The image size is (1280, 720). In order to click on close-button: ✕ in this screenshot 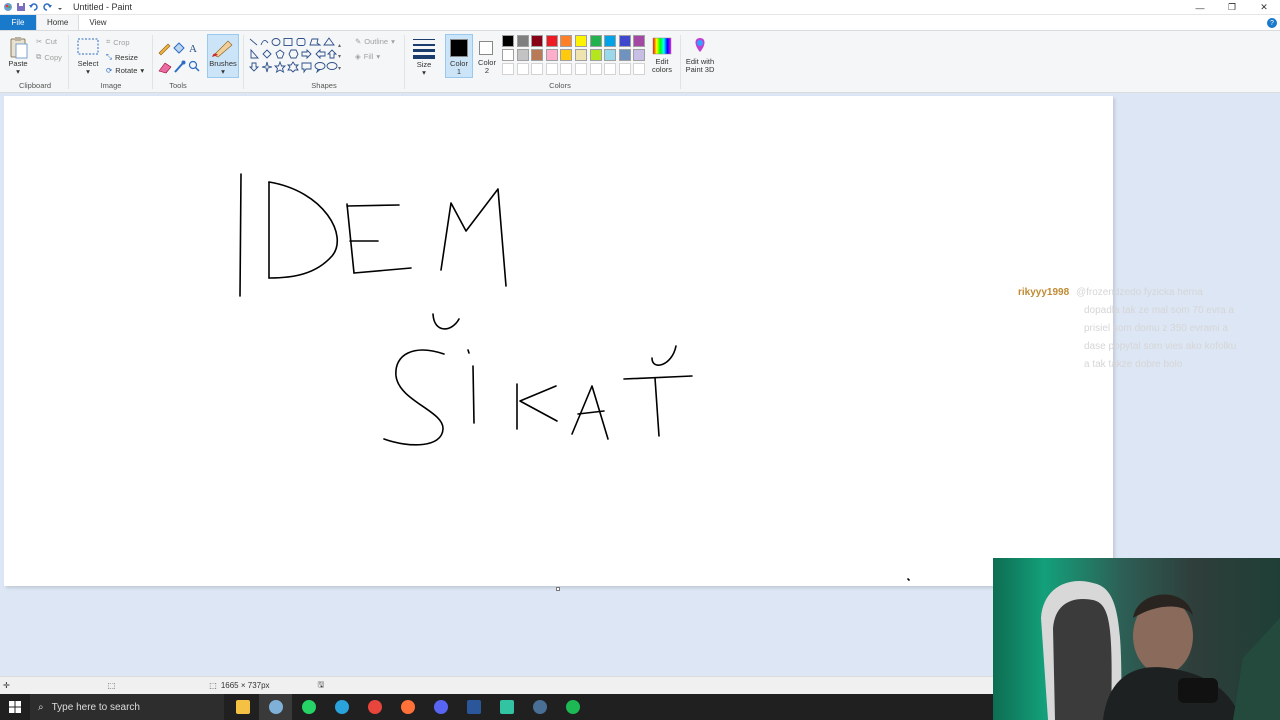, I will do `click(1264, 7)`.